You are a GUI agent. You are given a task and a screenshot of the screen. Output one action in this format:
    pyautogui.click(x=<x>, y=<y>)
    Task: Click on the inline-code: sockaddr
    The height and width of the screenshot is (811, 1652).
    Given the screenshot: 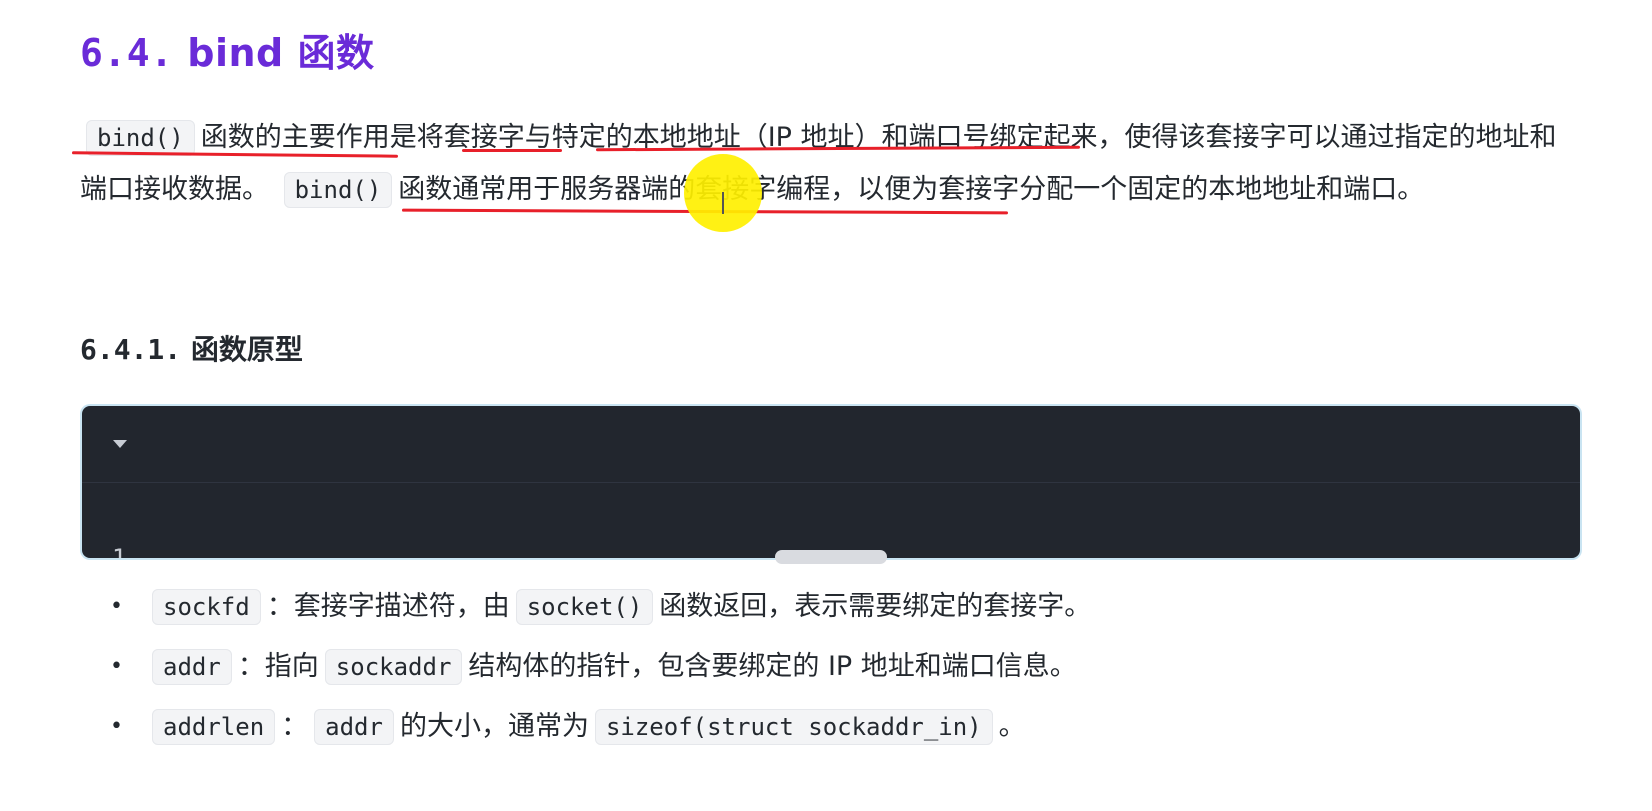 What is the action you would take?
    pyautogui.click(x=393, y=667)
    